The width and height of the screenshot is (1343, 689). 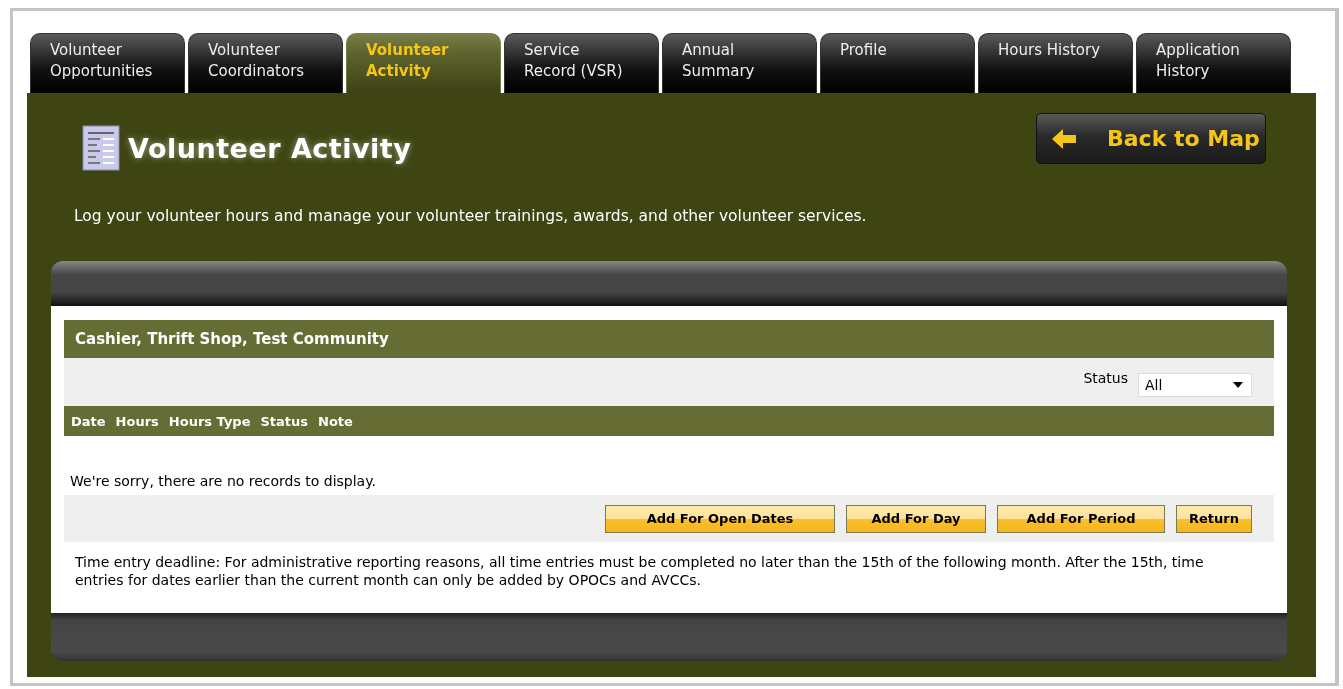 I want to click on tab: Volunteer Activity, so click(x=423, y=63).